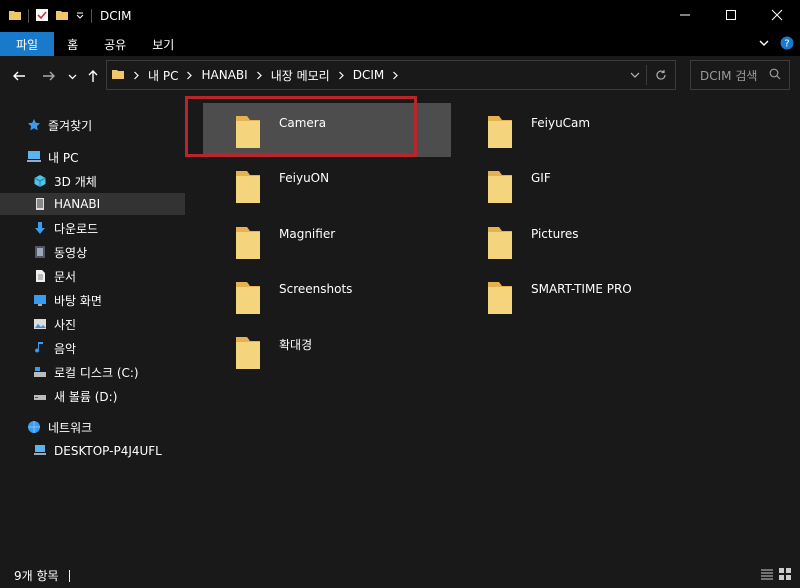 The height and width of the screenshot is (588, 800). What do you see at coordinates (391, 75) in the screenshot?
I see `address-bar: 내 PC HANABI 내장 메모리 DCIM` at bounding box center [391, 75].